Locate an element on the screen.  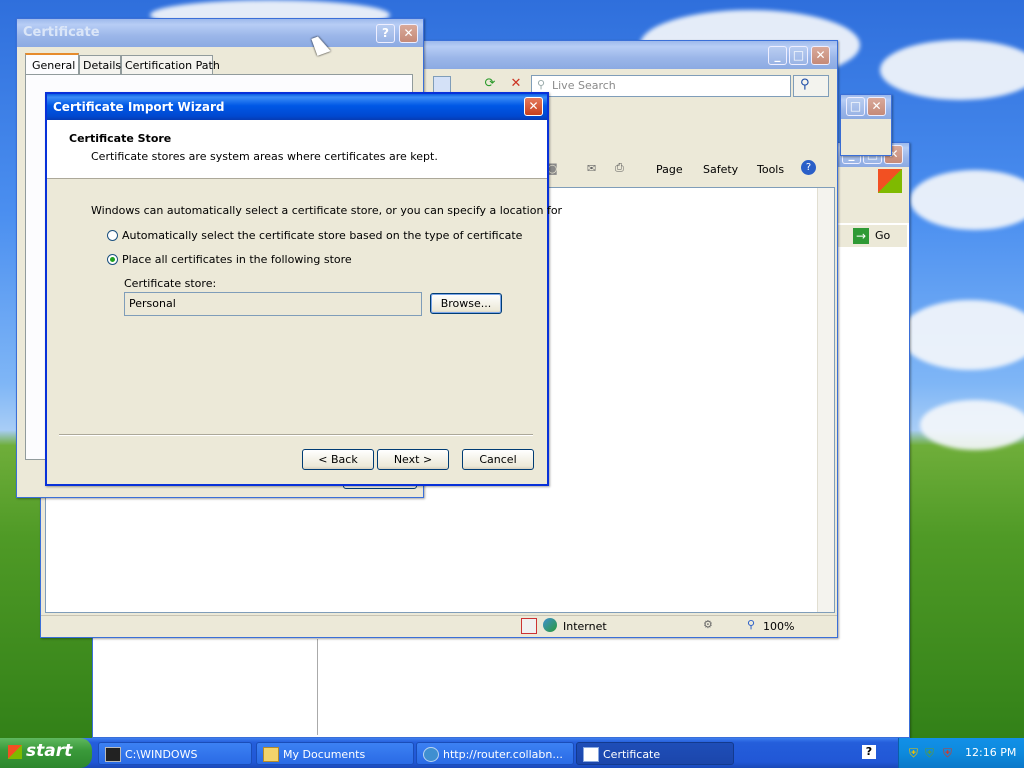
popup-blocked-icon is located at coordinates (529, 626).